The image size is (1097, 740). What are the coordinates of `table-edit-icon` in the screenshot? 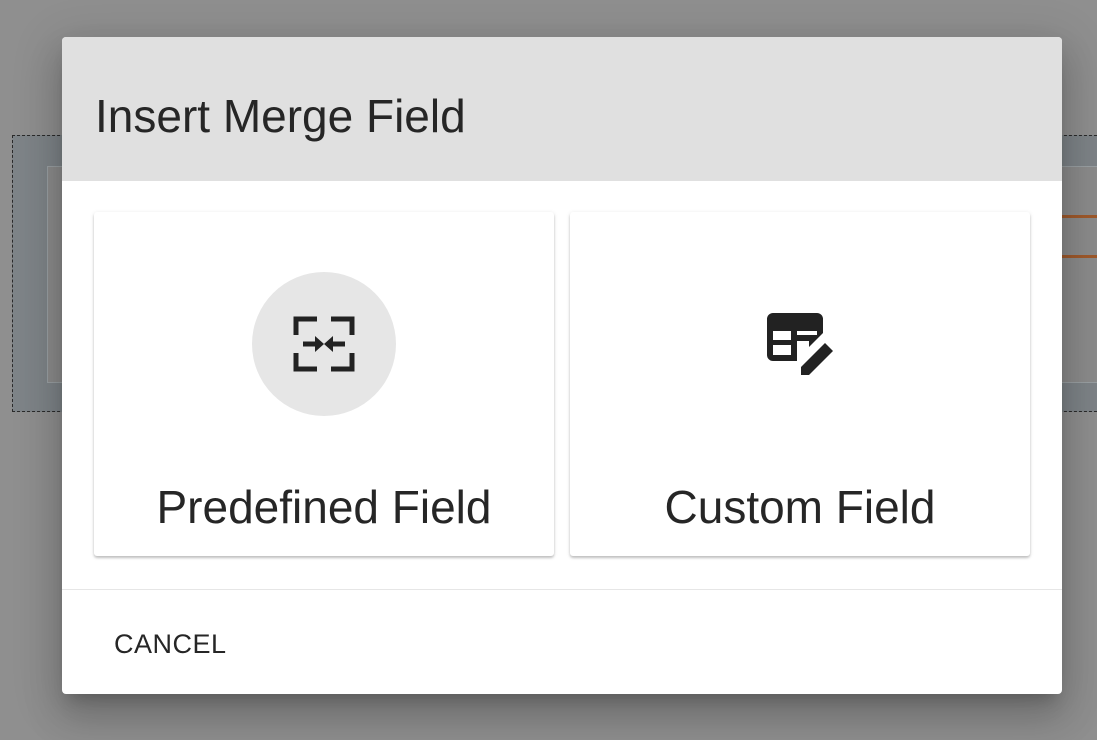 It's located at (800, 344).